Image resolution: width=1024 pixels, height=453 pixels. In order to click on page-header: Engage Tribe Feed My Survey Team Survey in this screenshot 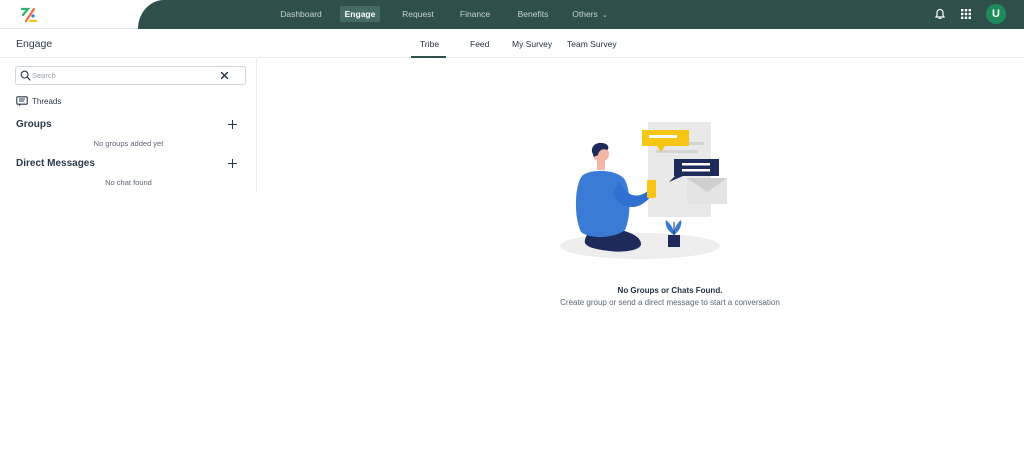, I will do `click(512, 43)`.